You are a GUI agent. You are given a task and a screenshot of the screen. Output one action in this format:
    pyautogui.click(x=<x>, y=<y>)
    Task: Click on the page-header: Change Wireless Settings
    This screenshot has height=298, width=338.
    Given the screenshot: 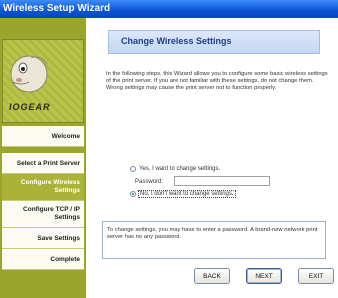 What is the action you would take?
    pyautogui.click(x=214, y=42)
    